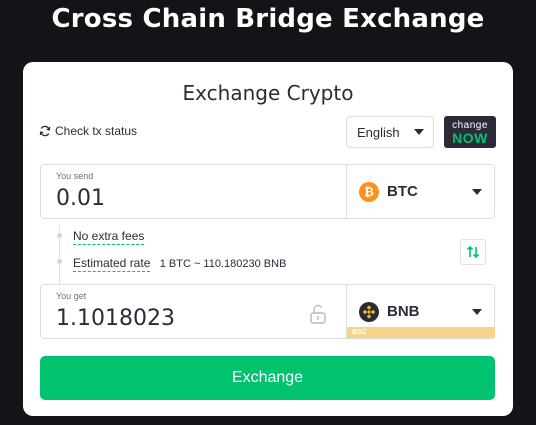 This screenshot has height=425, width=536. I want to click on rate-info: Estimated rate 1 BTC ~ 110.180230 BNB, so click(180, 264).